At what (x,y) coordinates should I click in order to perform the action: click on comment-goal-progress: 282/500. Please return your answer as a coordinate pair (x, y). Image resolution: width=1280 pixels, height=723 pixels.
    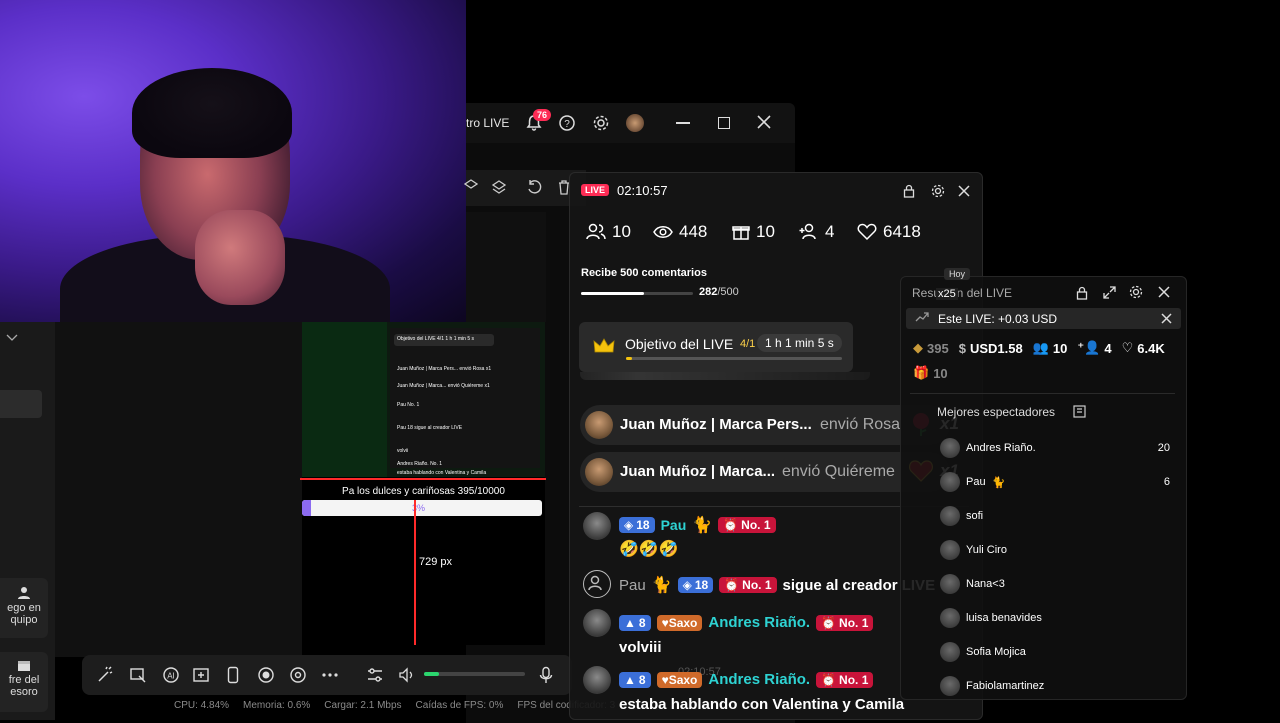
    Looking at the image, I should click on (719, 292).